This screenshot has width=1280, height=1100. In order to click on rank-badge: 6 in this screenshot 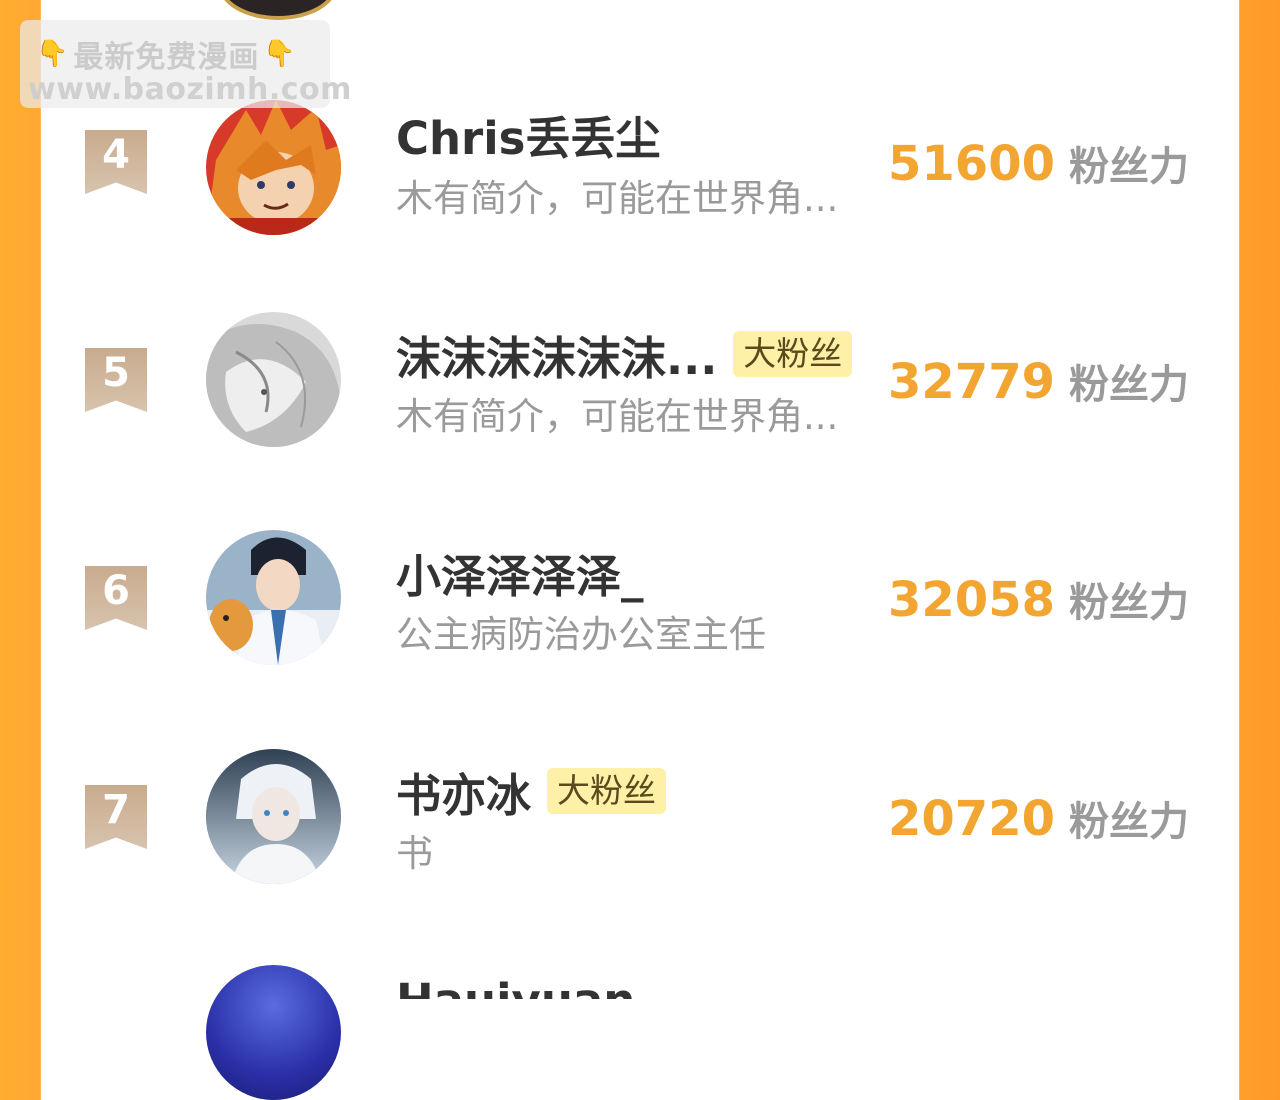, I will do `click(116, 598)`.